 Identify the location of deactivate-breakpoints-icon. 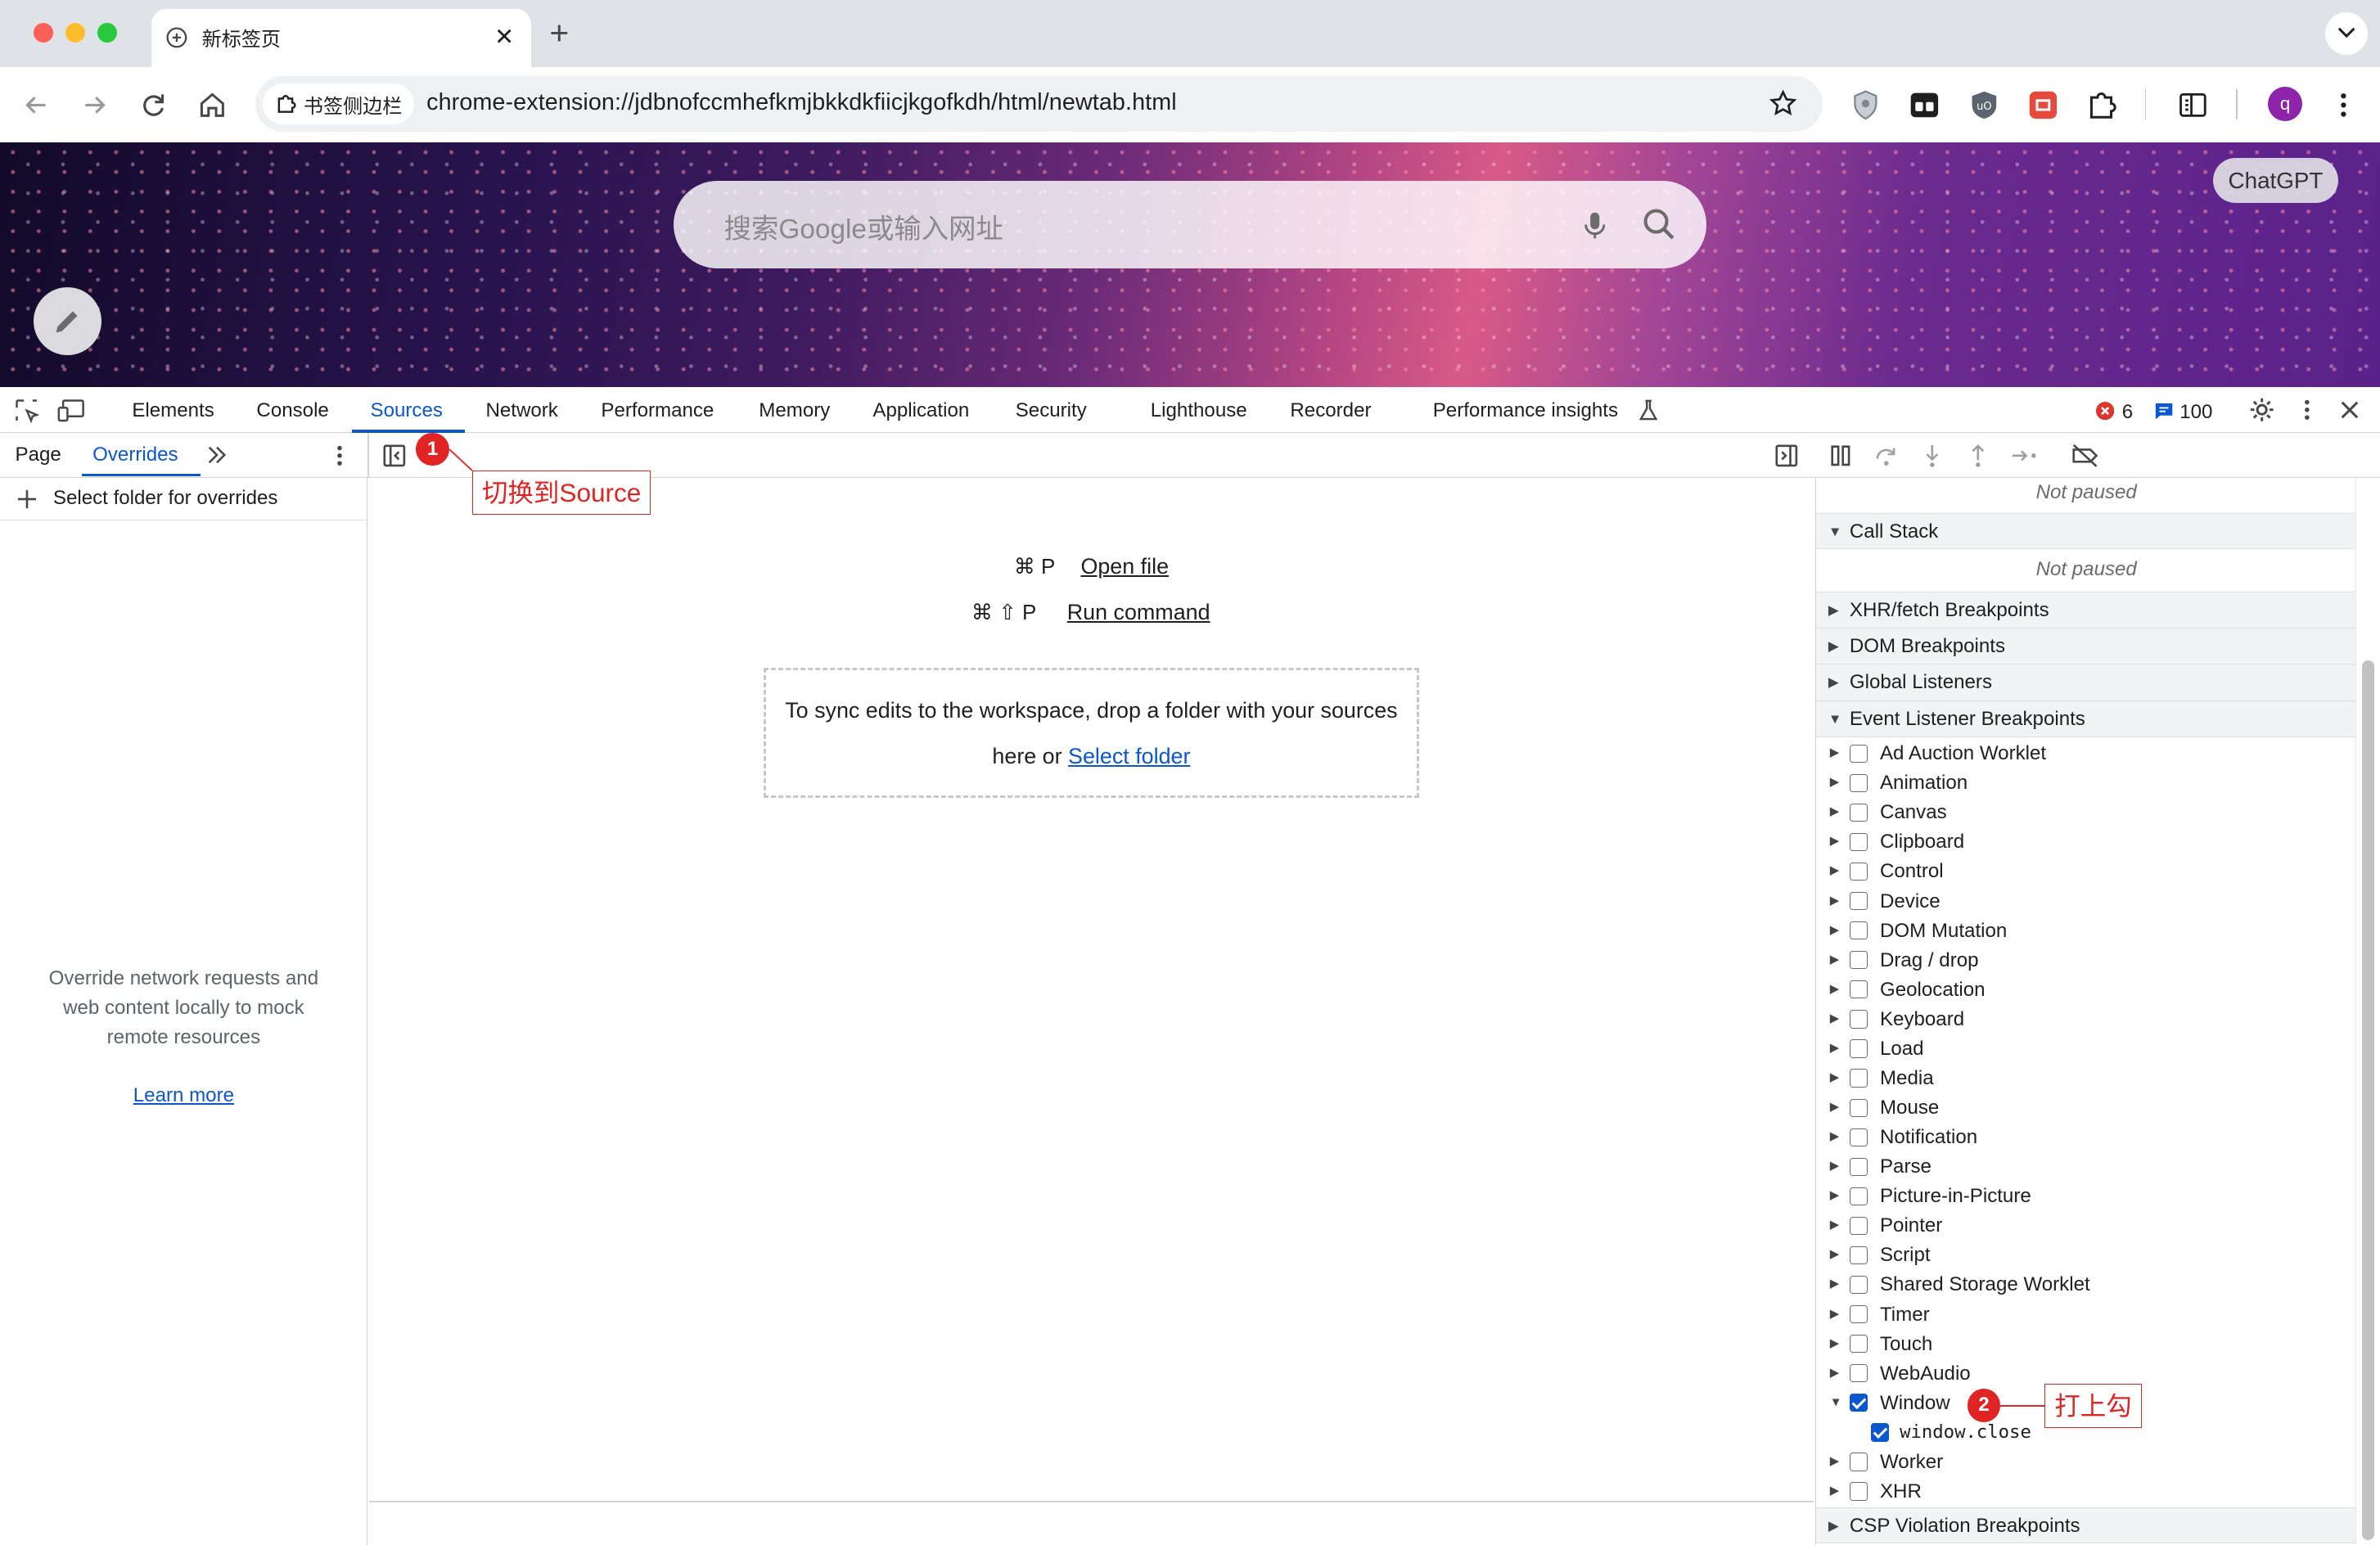
(2085, 456).